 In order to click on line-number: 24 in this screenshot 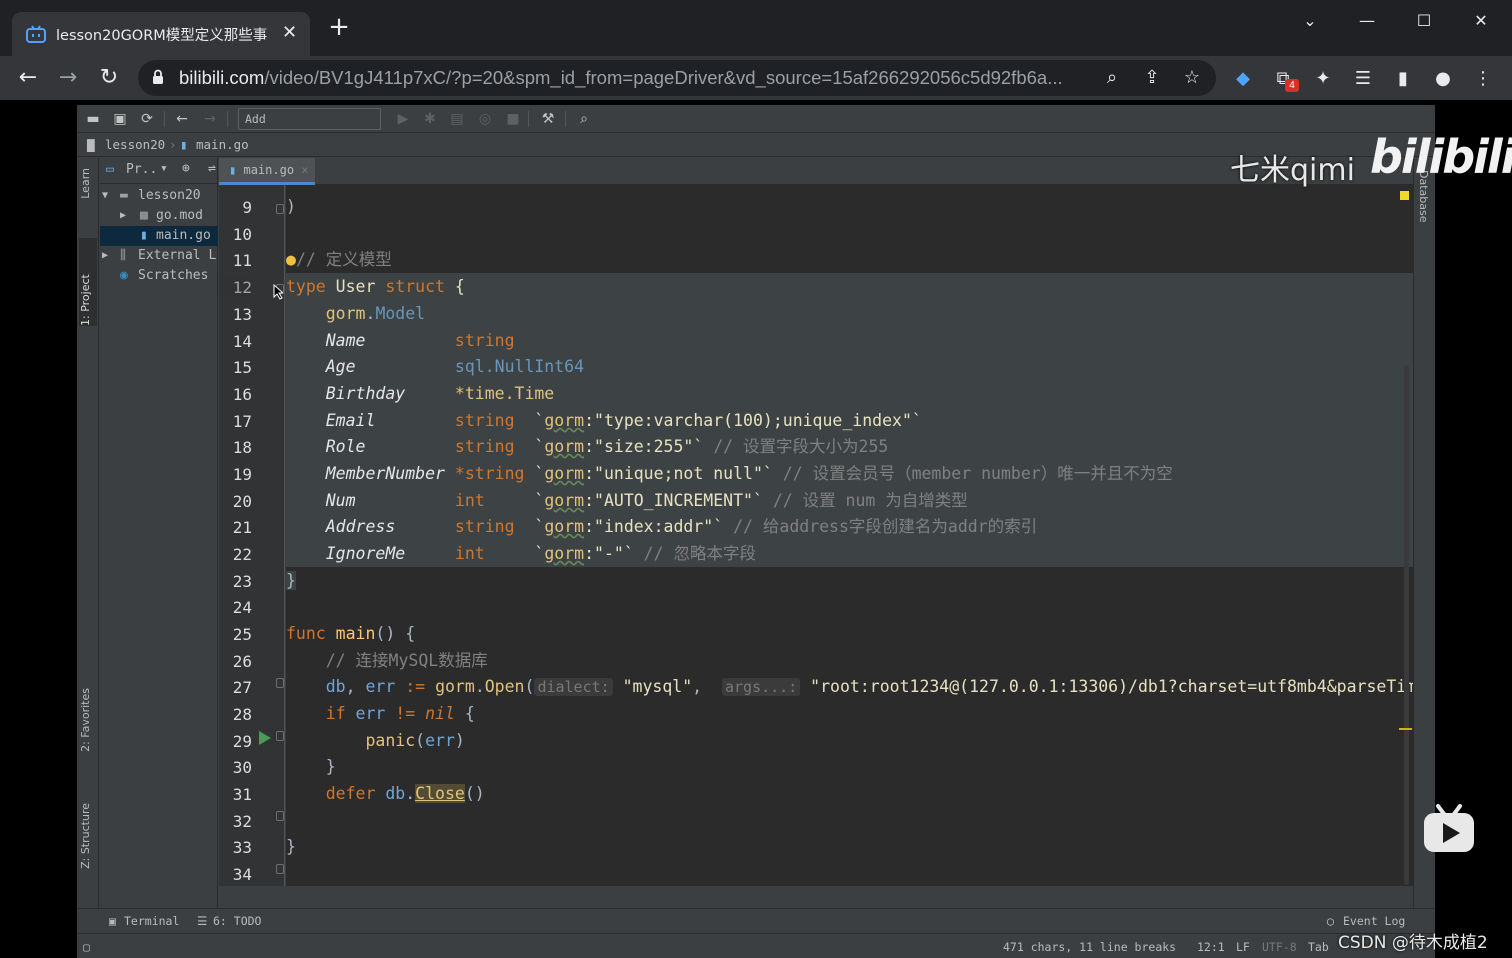, I will do `click(242, 607)`.